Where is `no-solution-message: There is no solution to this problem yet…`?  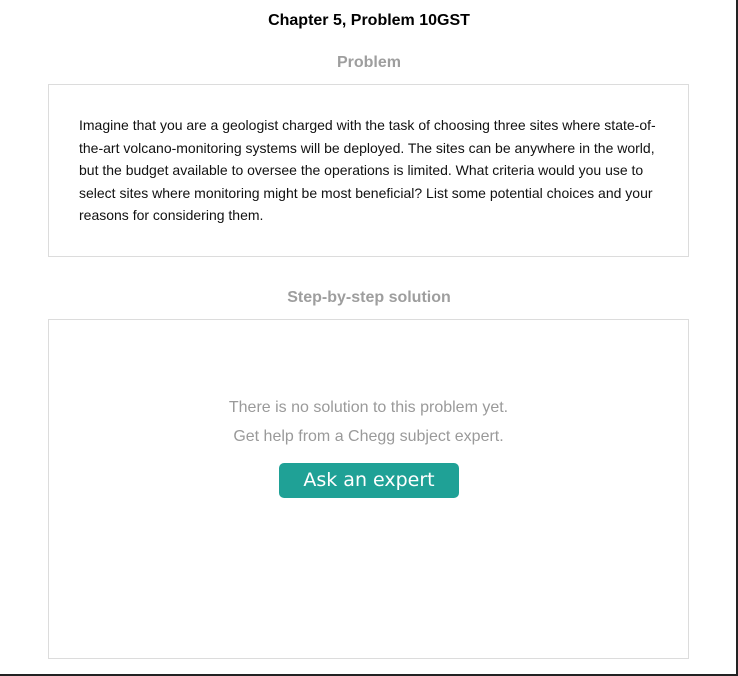 no-solution-message: There is no solution to this problem yet… is located at coordinates (368, 407).